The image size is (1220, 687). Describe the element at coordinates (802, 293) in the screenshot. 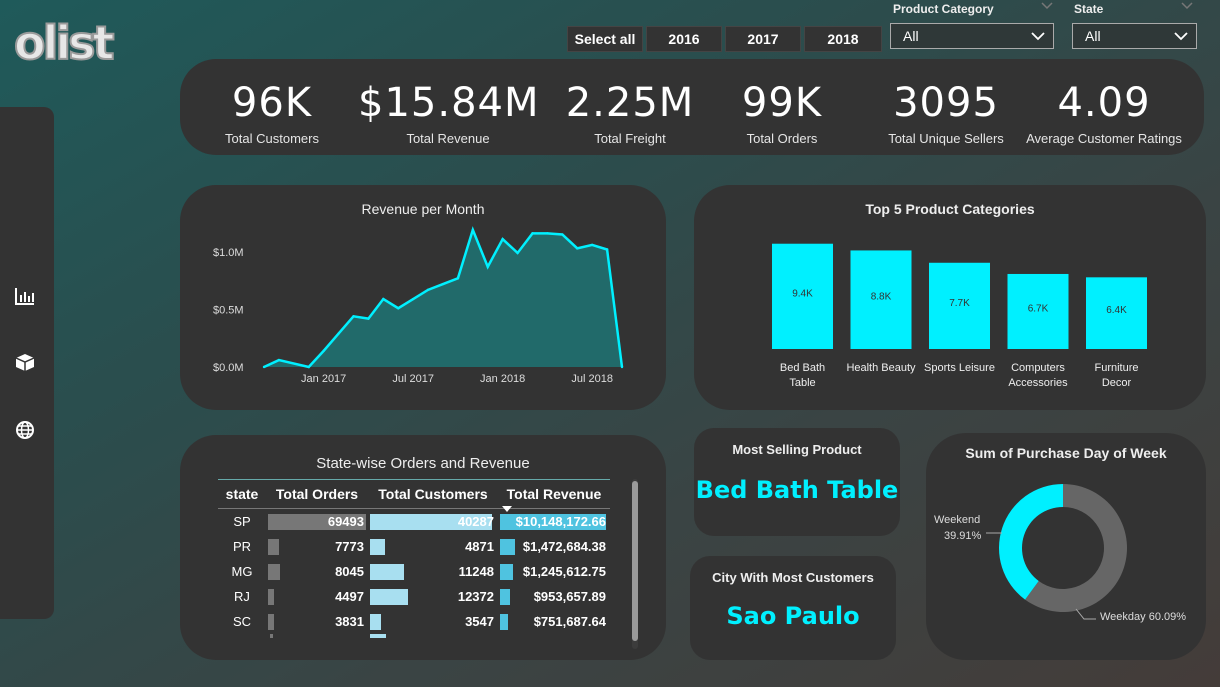

I see `bar-value-label: 9.4K` at that location.